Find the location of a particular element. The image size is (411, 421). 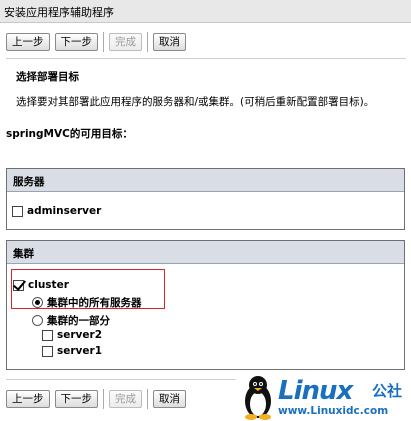

part-of-cluster-radio is located at coordinates (37, 320).